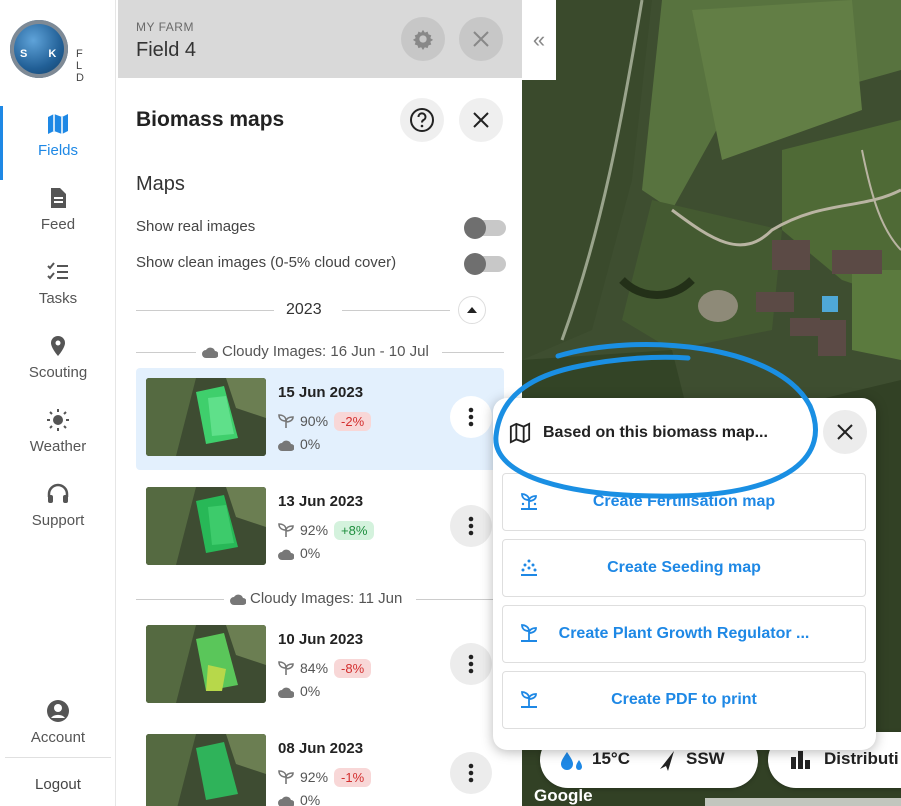 The height and width of the screenshot is (806, 901). I want to click on nav-label: Tasks, so click(58, 298).